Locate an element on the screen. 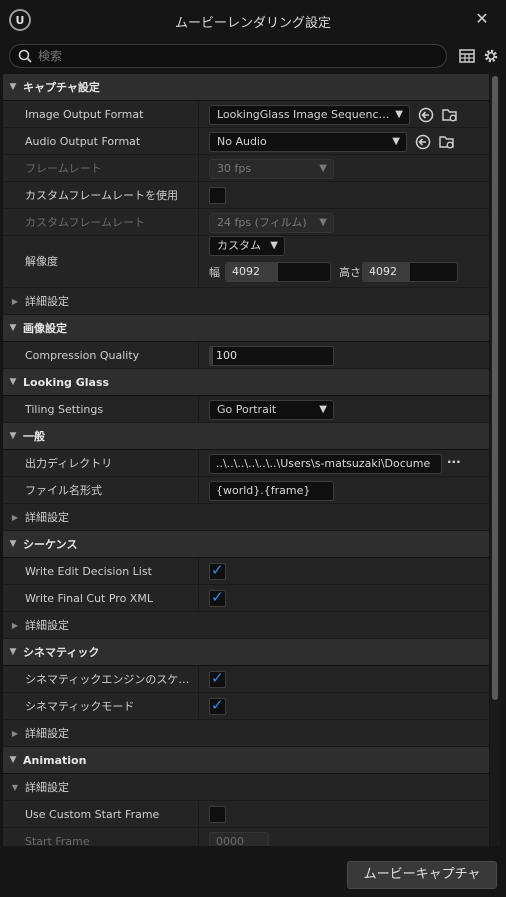 The image size is (506, 897). row-start-frame: Start Frame 0000 is located at coordinates (246, 837).